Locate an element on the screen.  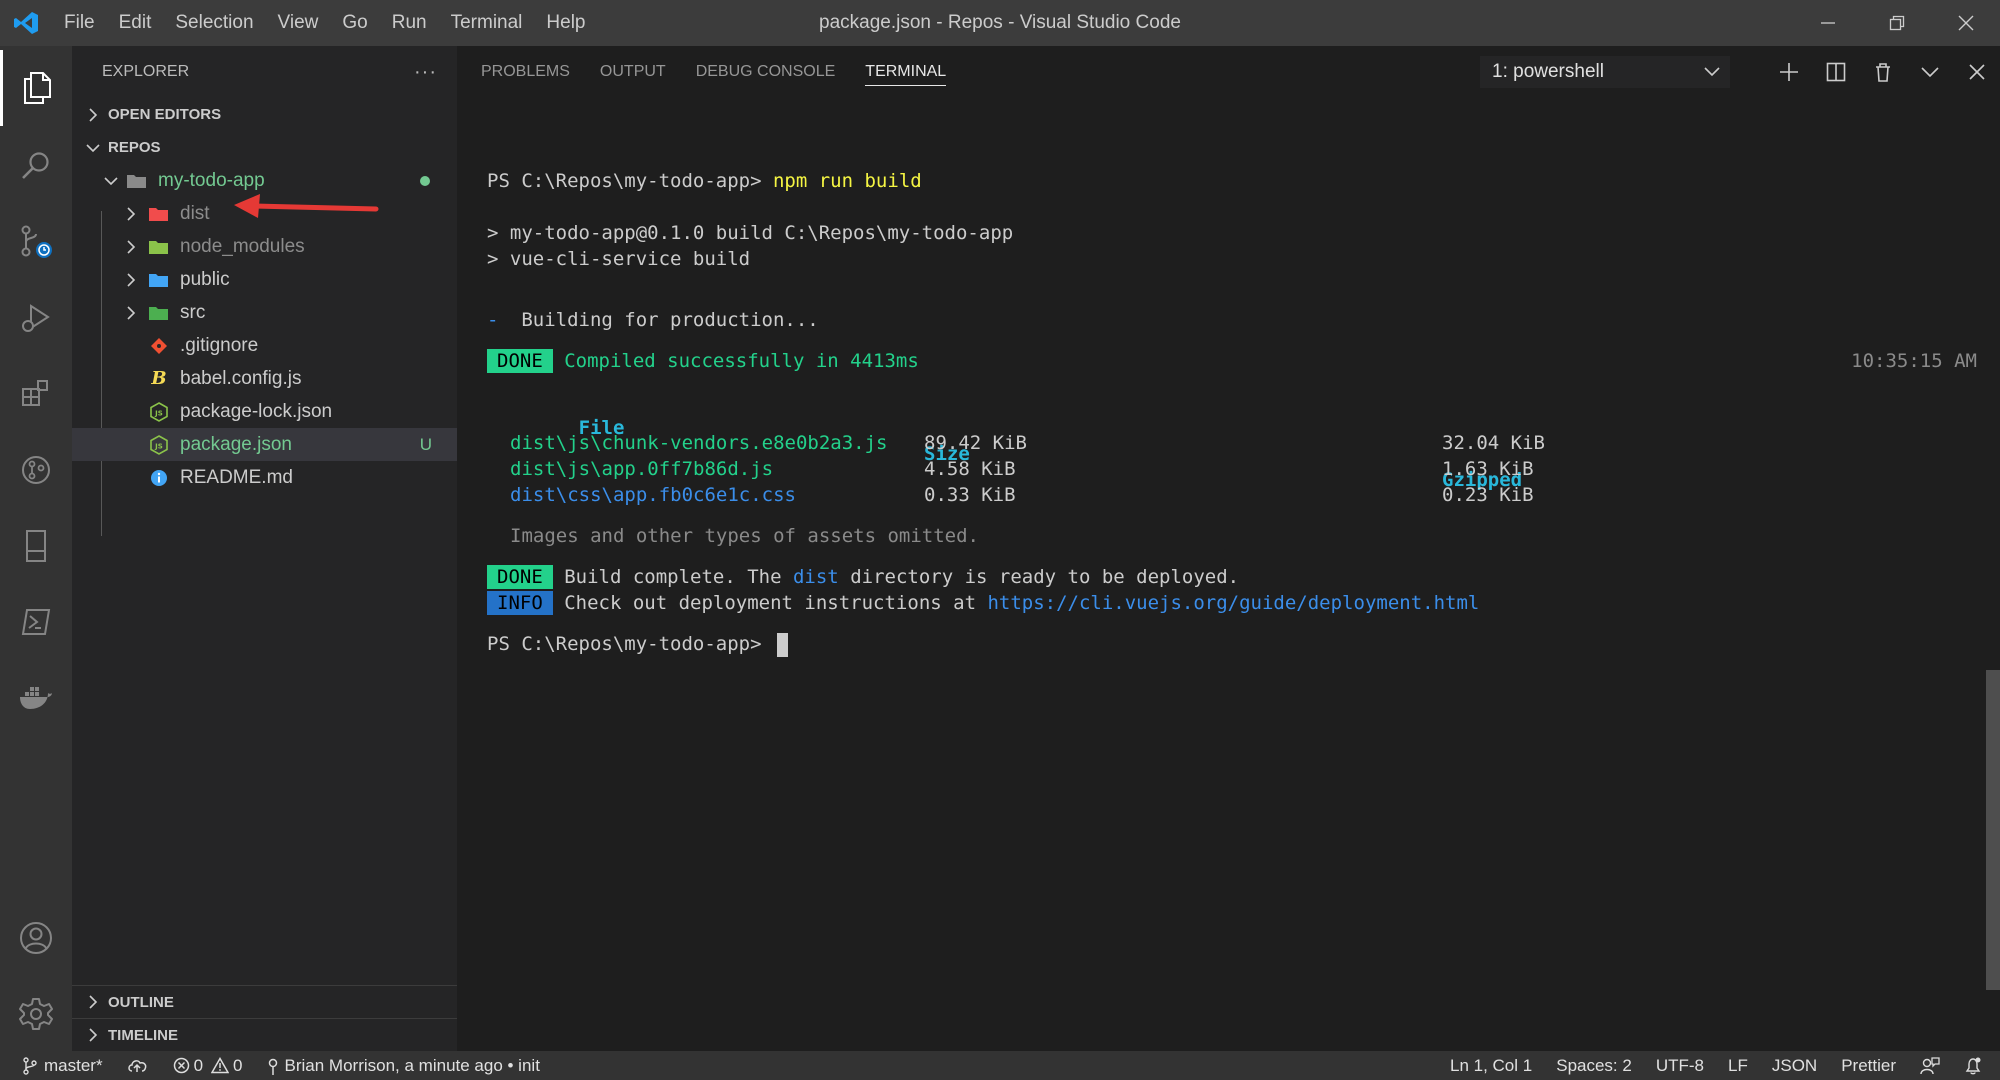
done-badge: DONE is located at coordinates (520, 361).